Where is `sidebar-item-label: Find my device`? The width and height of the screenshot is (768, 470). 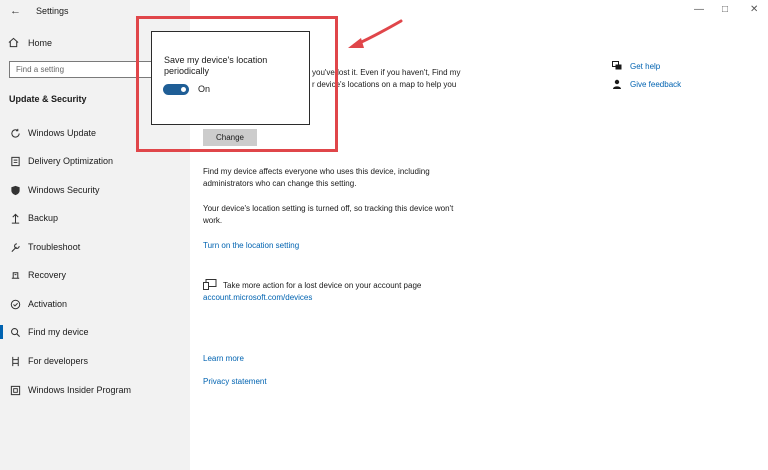
sidebar-item-label: Find my device is located at coordinates (58, 332).